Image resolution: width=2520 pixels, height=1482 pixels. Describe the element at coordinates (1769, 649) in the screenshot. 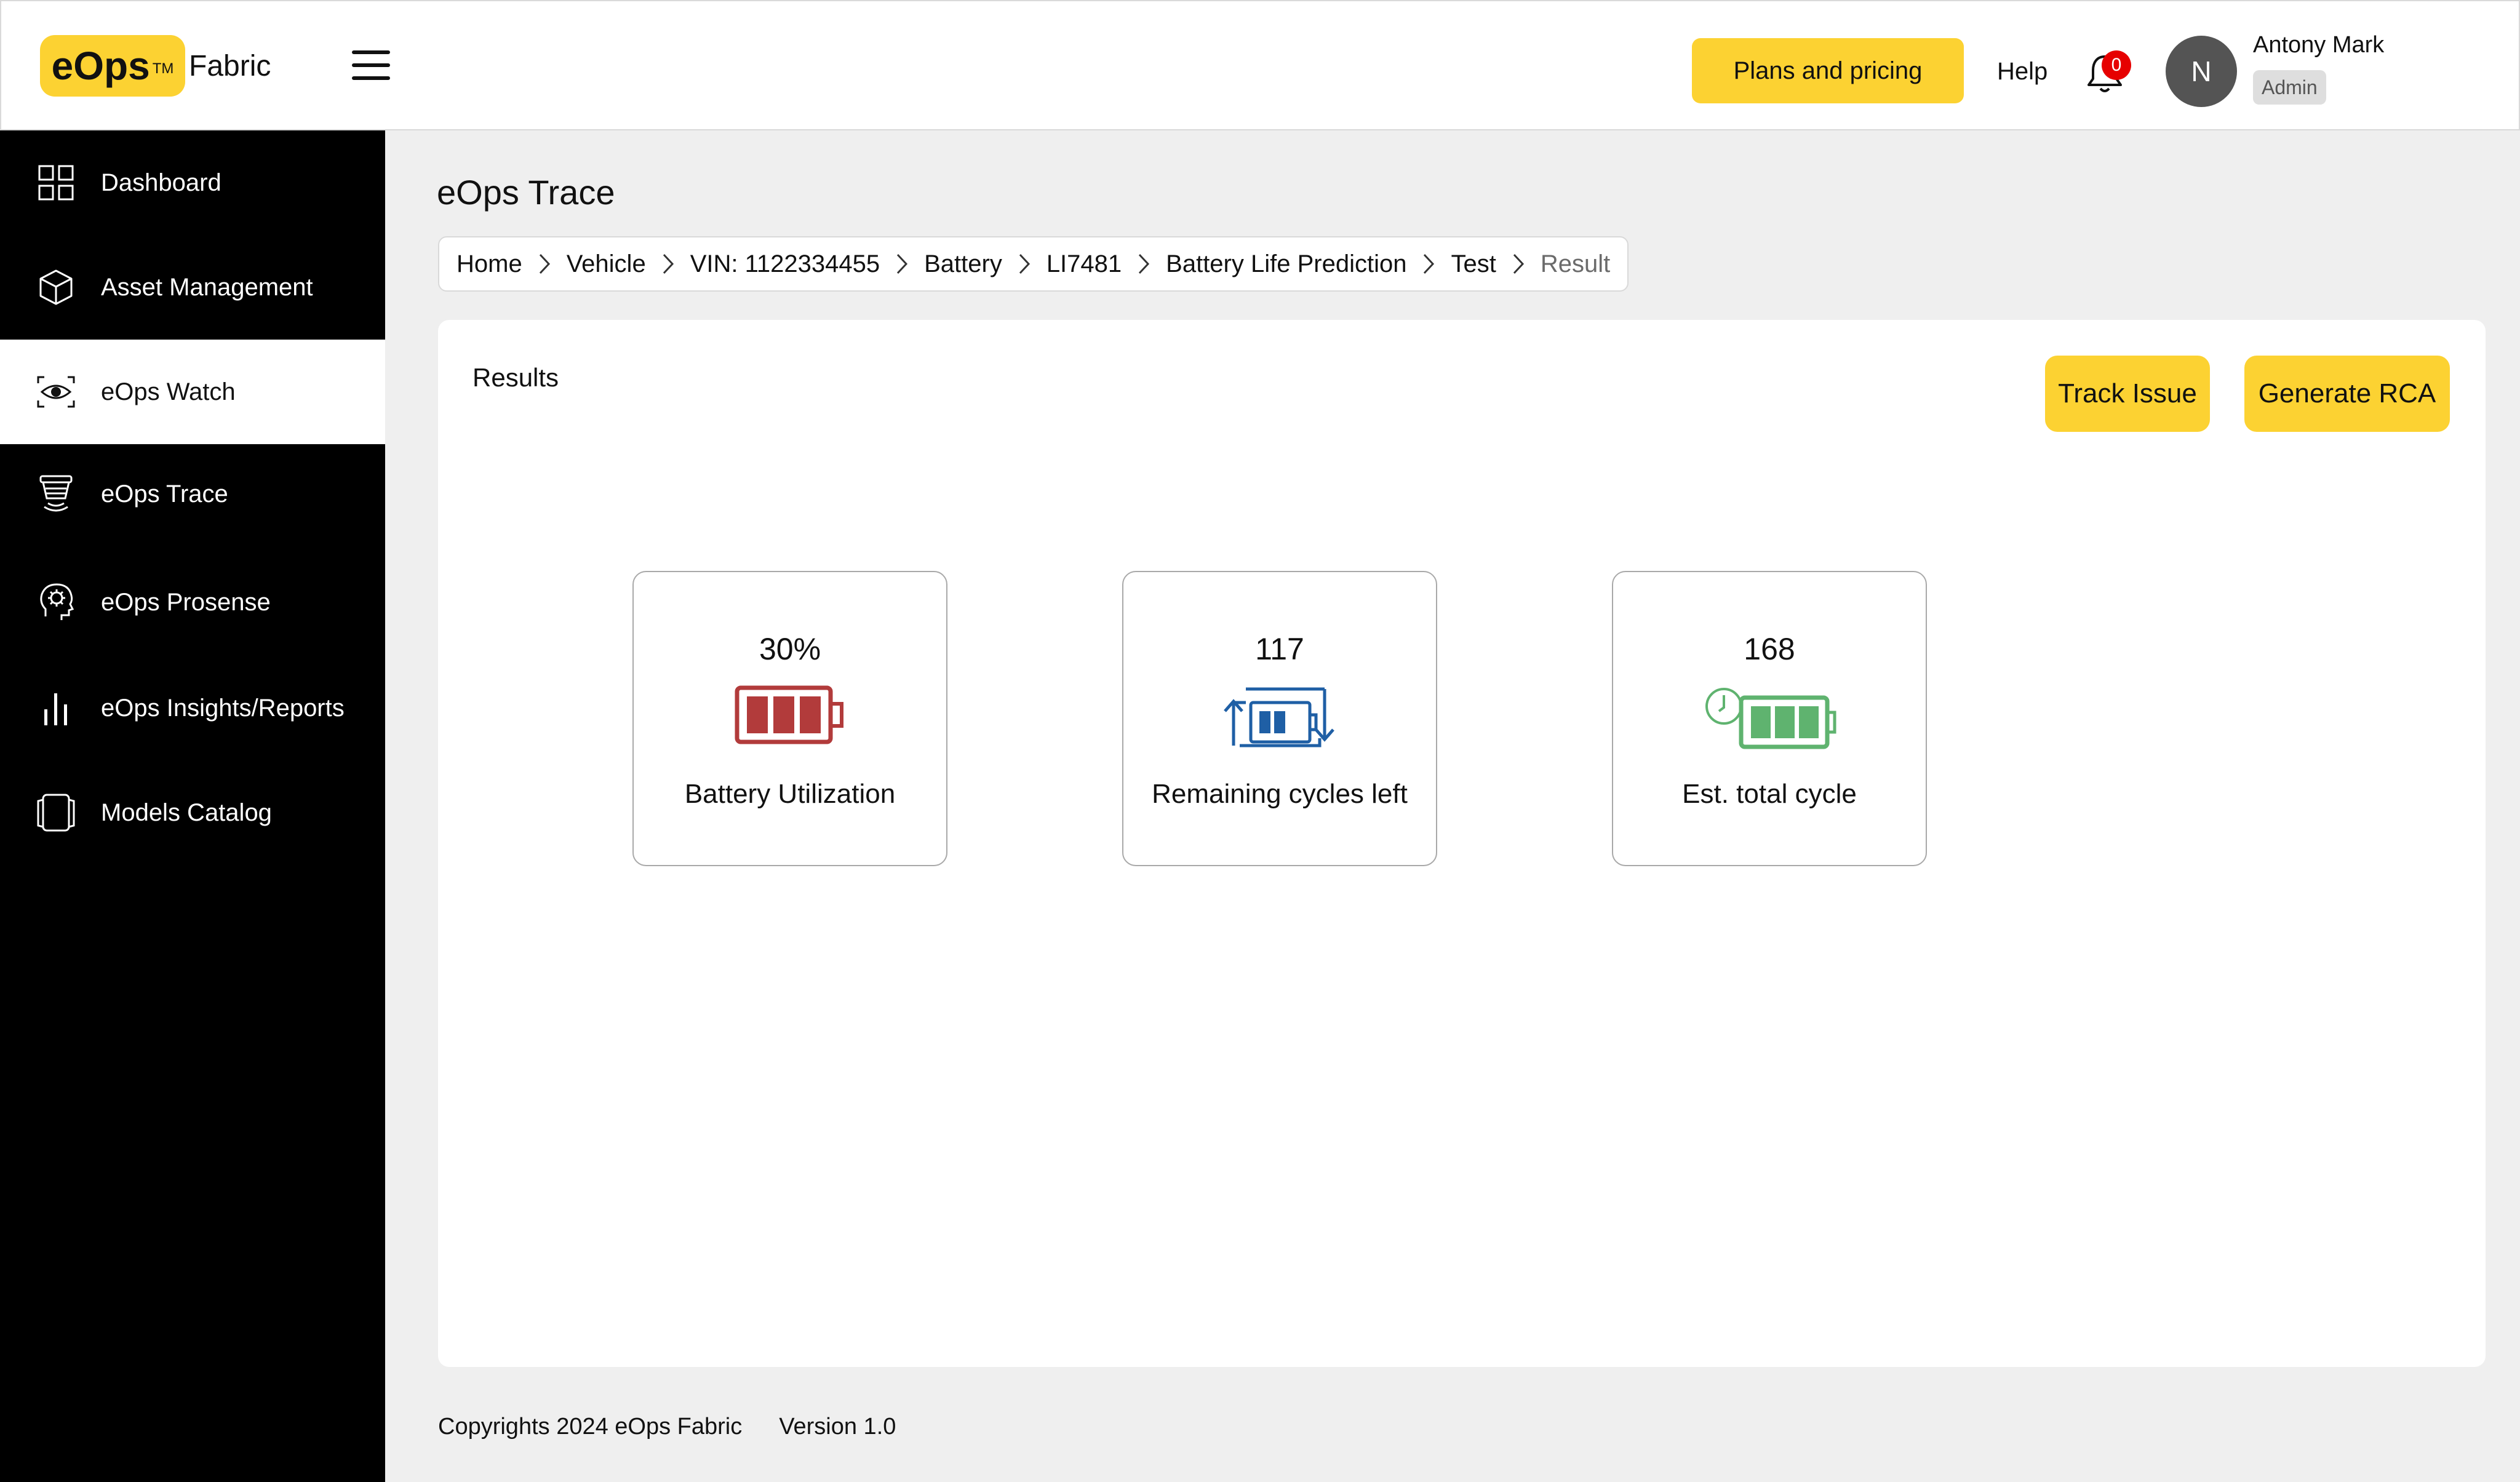

I see `card-value: 168` at that location.